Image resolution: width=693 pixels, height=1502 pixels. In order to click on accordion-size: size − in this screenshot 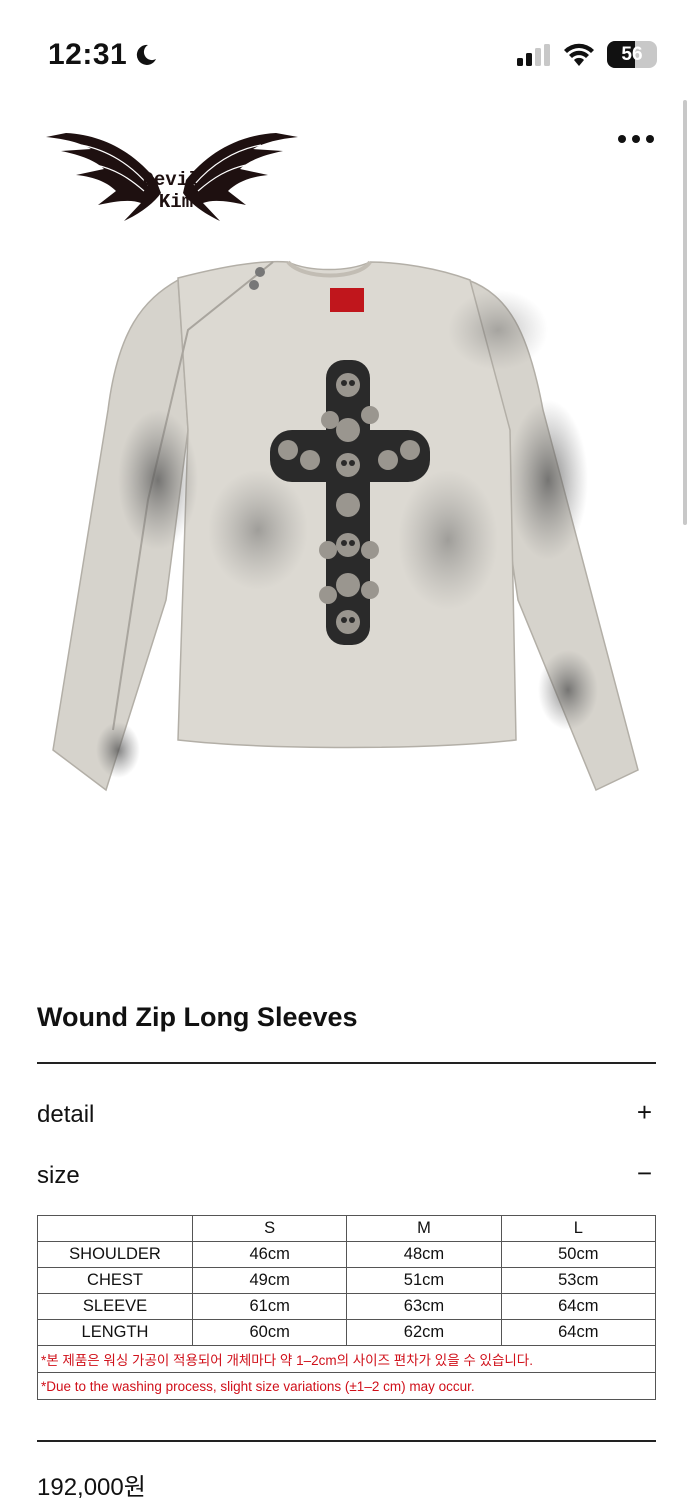, I will do `click(346, 1178)`.